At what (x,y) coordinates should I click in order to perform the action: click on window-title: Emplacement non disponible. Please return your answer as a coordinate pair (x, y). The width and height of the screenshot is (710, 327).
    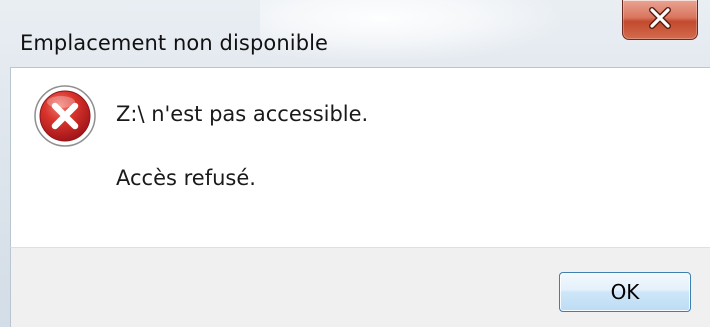
    Looking at the image, I should click on (174, 43).